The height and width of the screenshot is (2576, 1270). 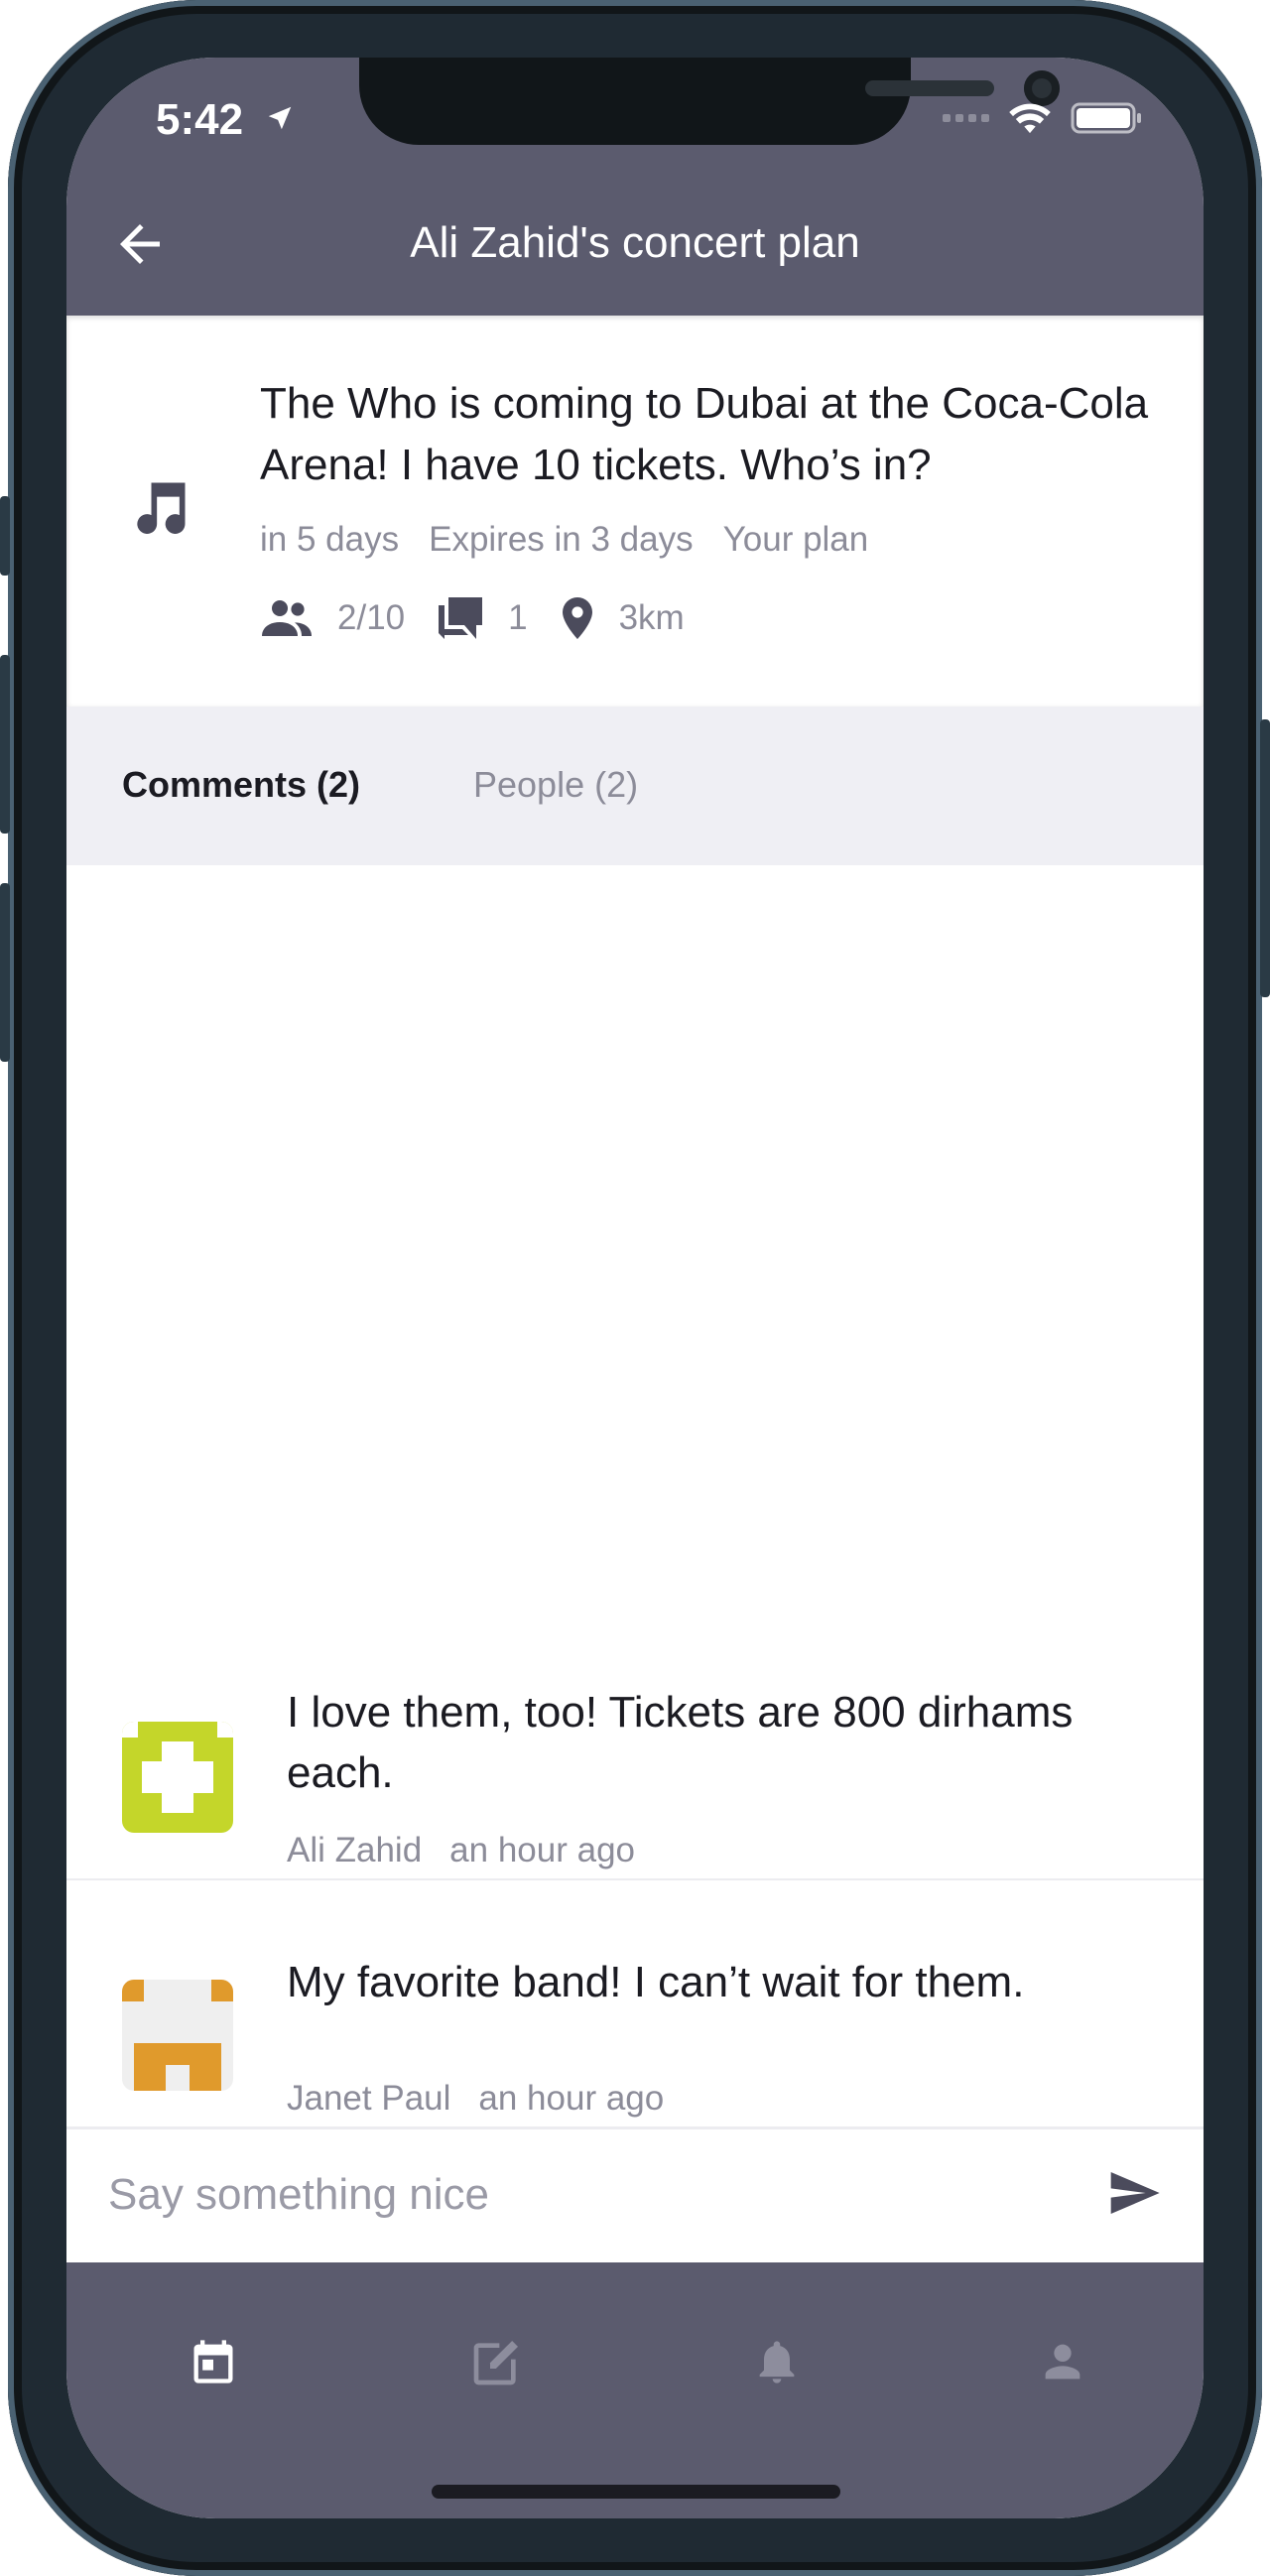 I want to click on status-indicators, so click(x=1043, y=118).